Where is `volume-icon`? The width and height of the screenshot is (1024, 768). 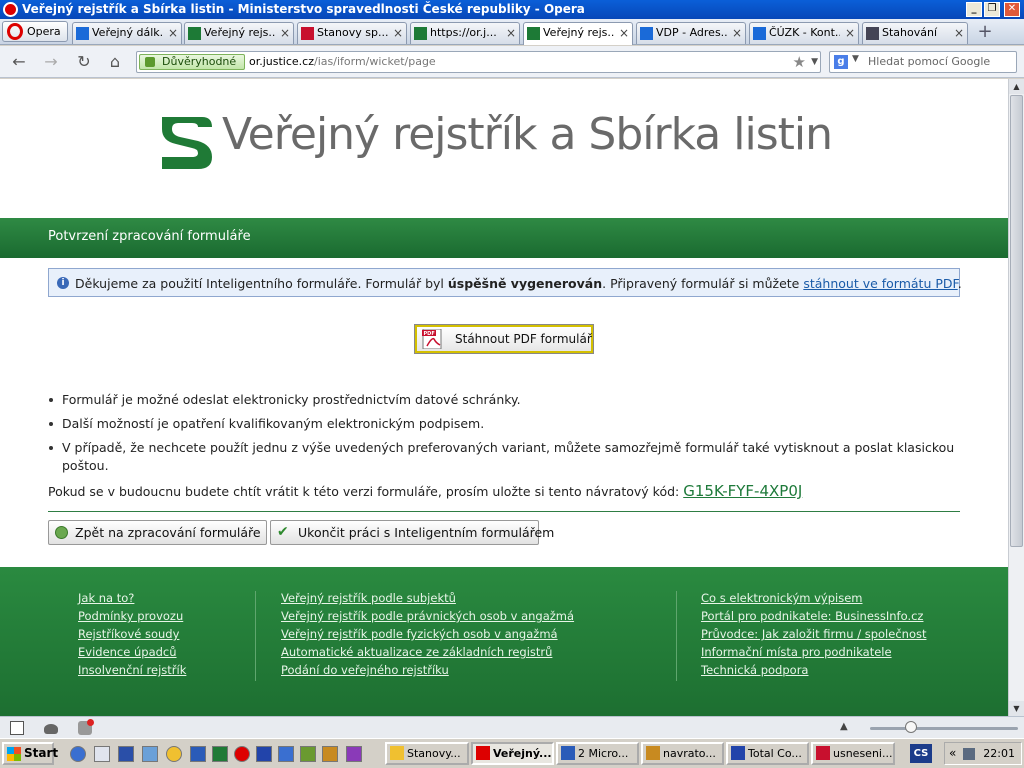 volume-icon is located at coordinates (969, 754).